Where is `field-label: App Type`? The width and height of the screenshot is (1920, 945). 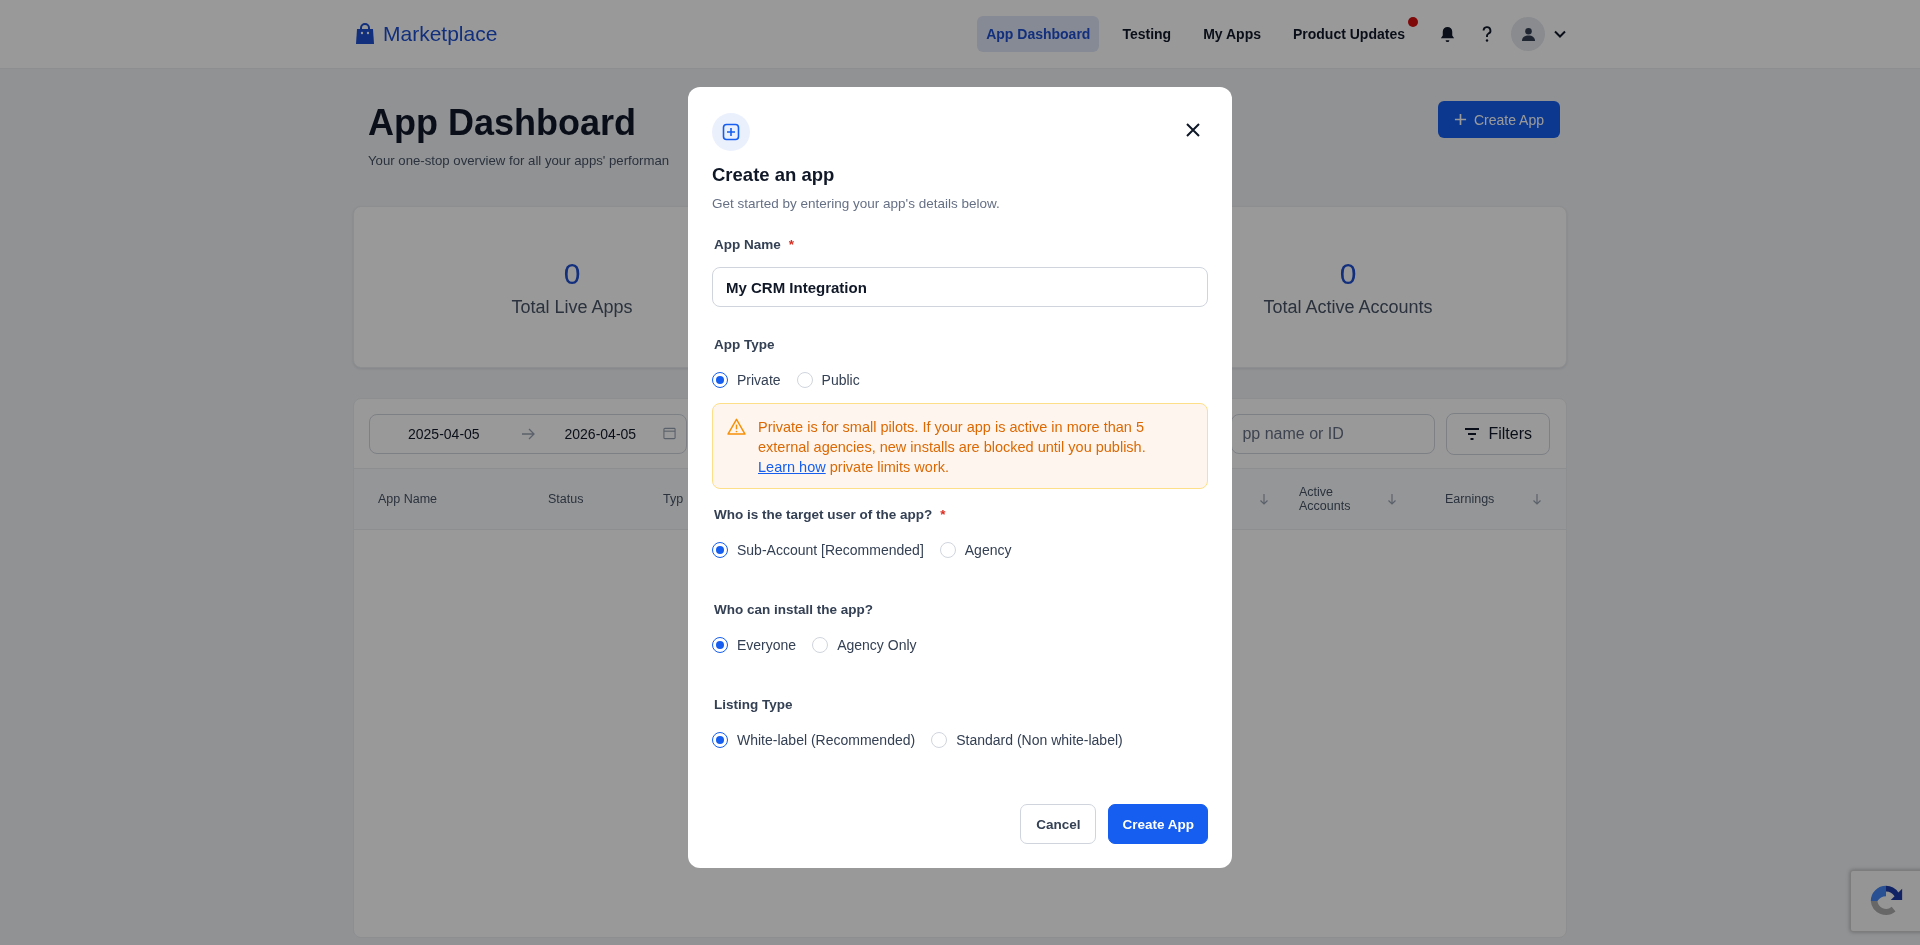
field-label: App Type is located at coordinates (744, 344).